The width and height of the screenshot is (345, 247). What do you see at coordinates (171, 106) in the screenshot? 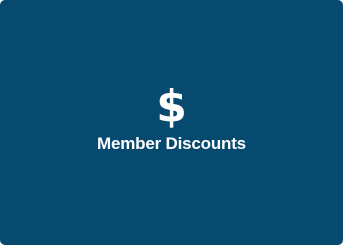
I see `dollar-sign-icon: $` at bounding box center [171, 106].